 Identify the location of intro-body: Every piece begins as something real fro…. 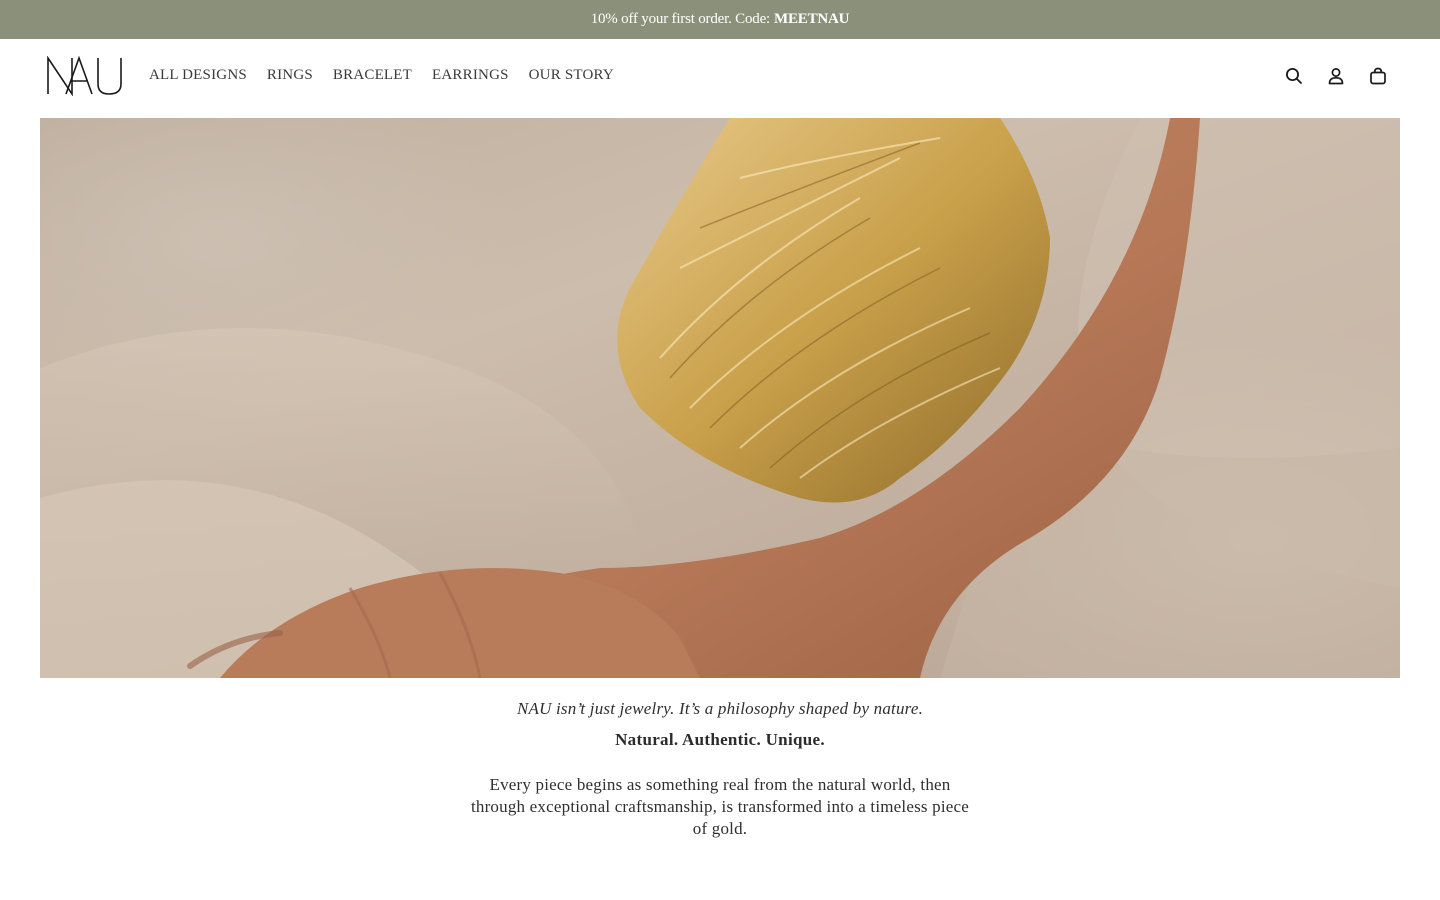
(720, 806).